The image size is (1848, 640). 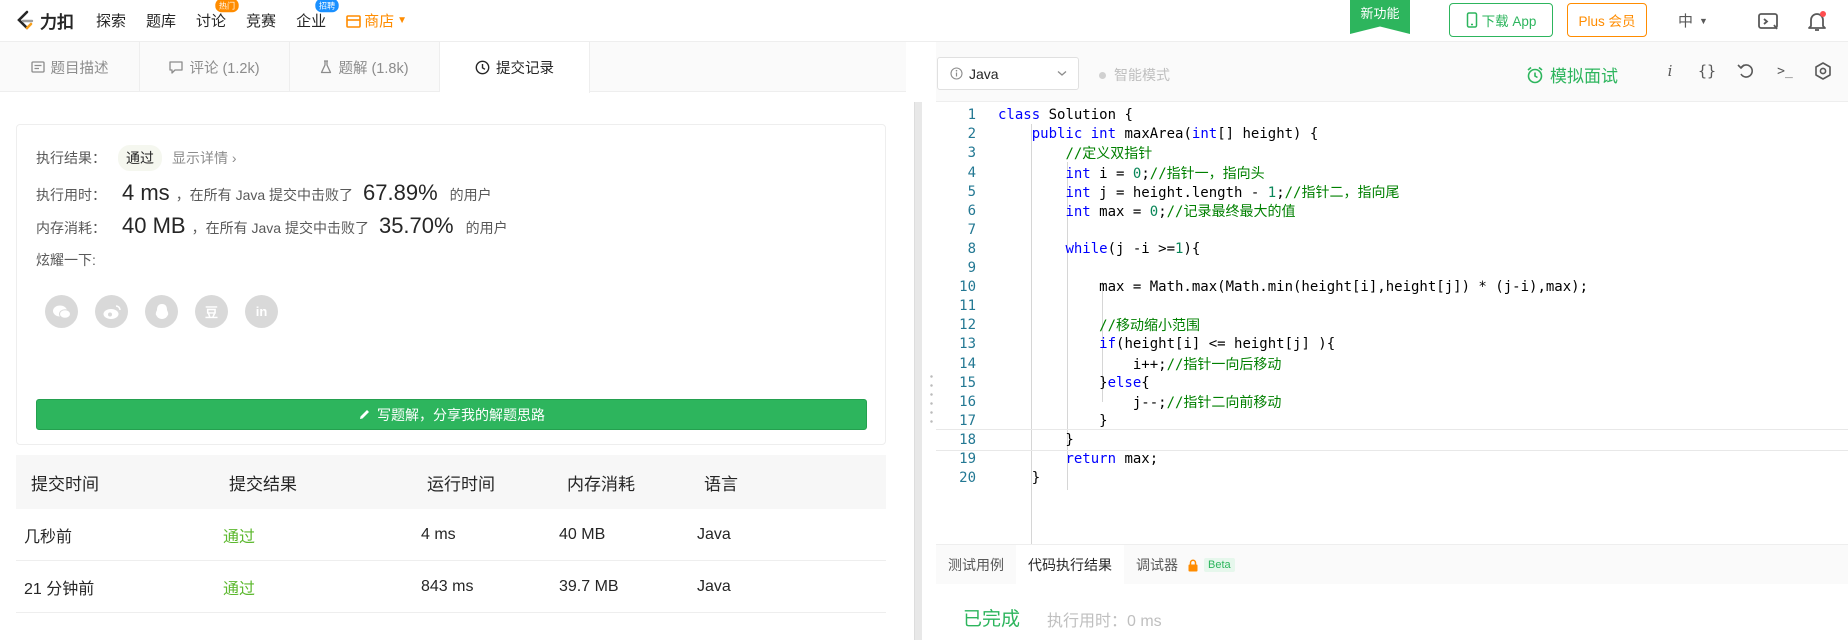 I want to click on smart-mode-toggle: 智能模式, so click(x=1134, y=75).